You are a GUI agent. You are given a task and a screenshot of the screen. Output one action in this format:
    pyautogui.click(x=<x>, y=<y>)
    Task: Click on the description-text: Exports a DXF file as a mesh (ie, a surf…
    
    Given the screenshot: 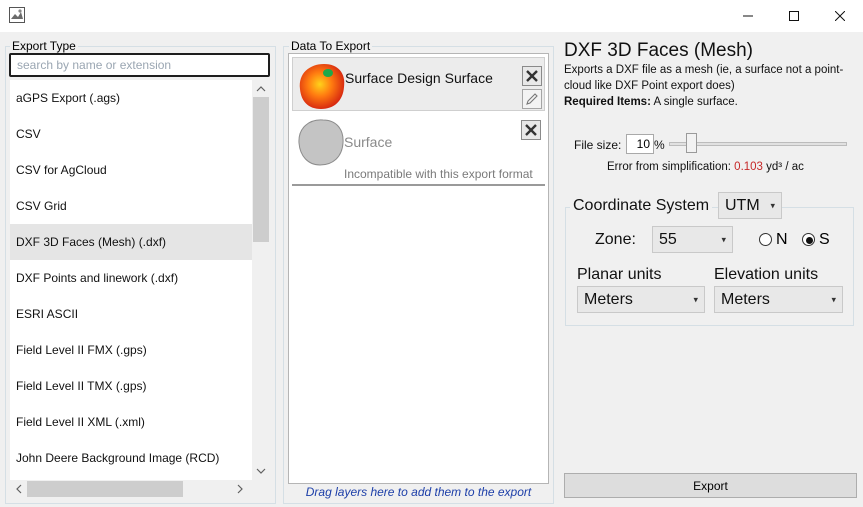 What is the action you would take?
    pyautogui.click(x=704, y=78)
    